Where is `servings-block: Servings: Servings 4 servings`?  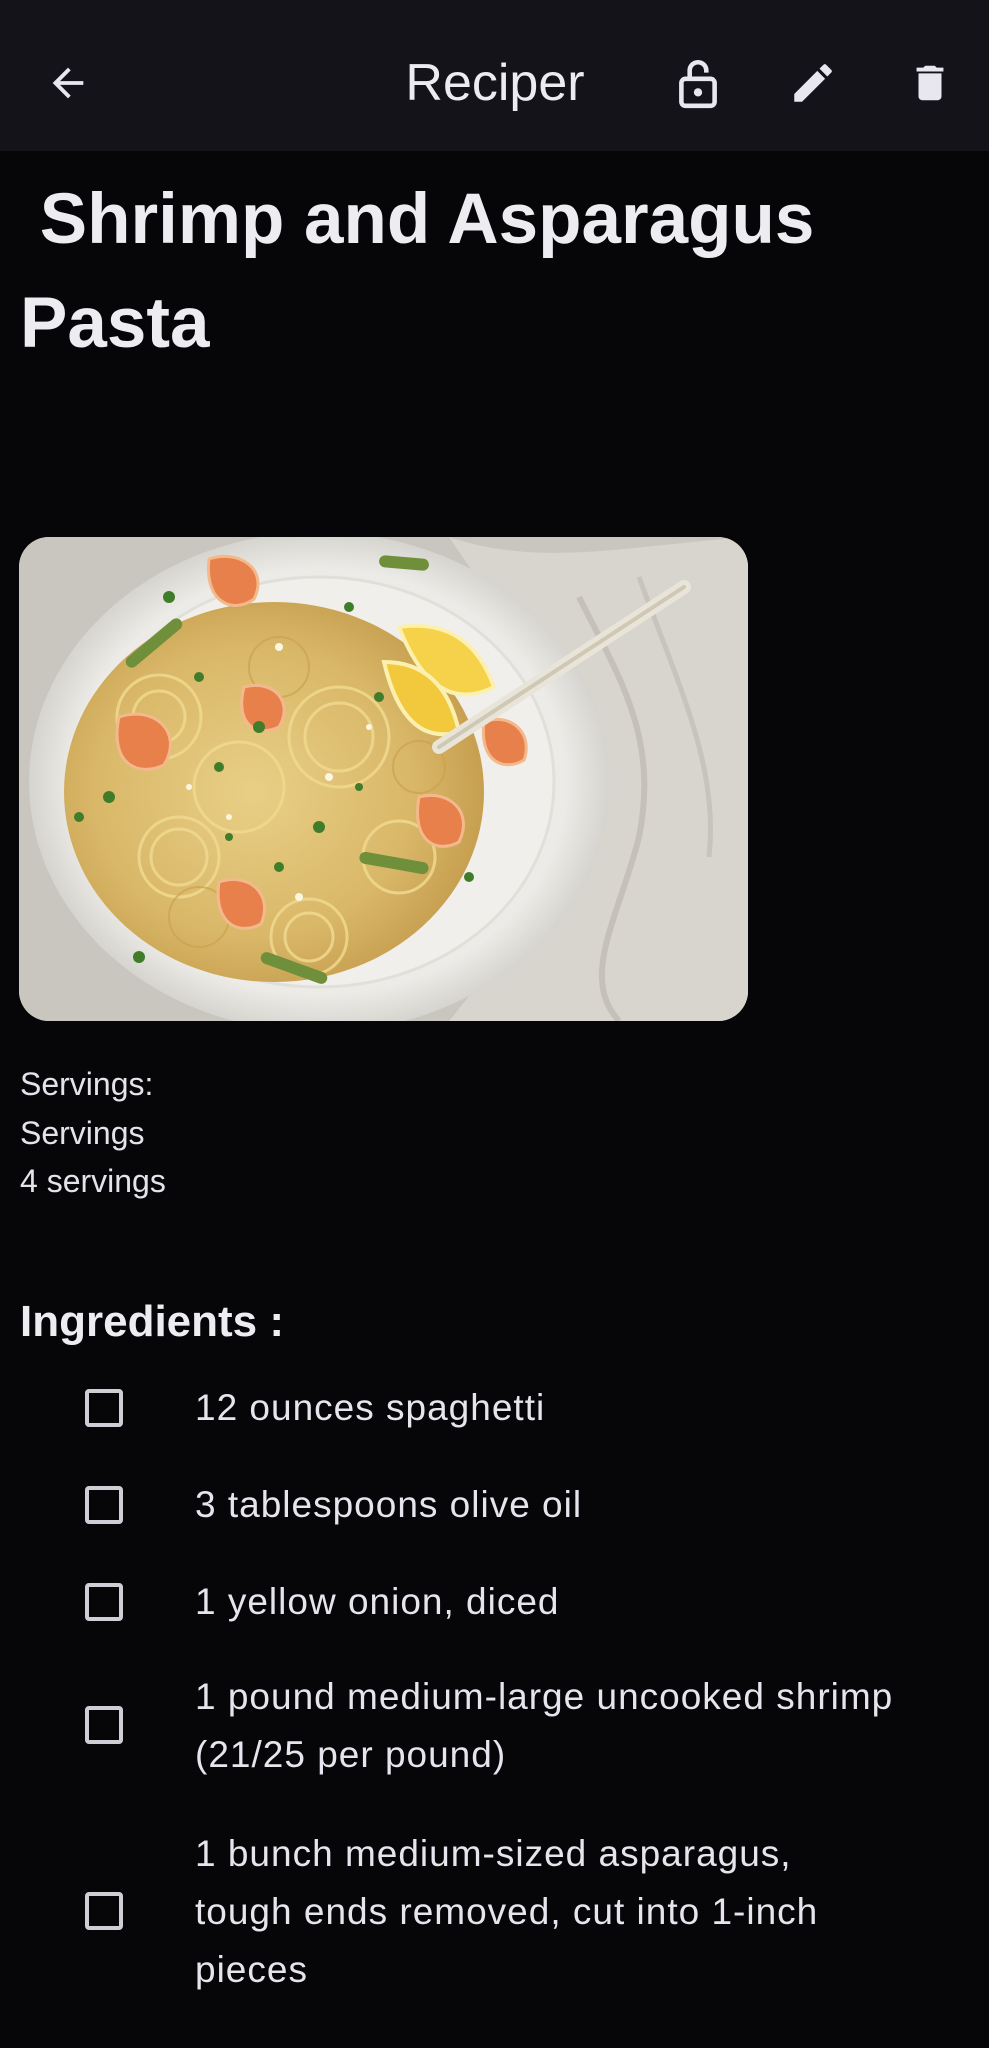
servings-block: Servings: Servings 4 servings is located at coordinates (93, 1133).